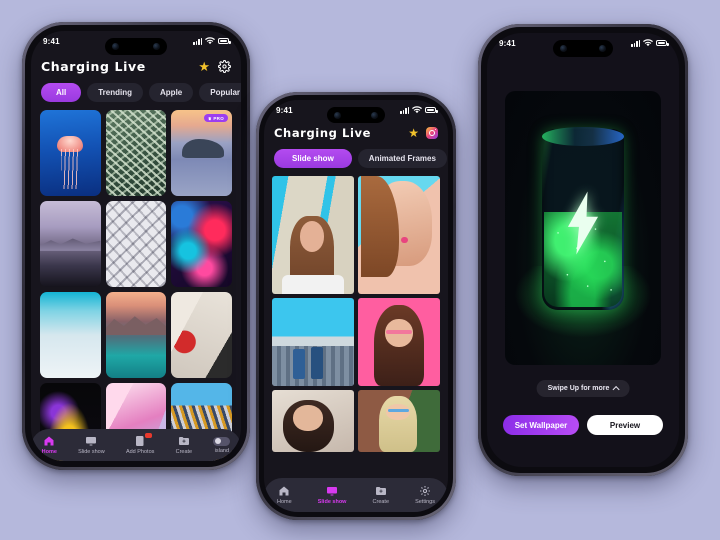  What do you see at coordinates (402, 158) in the screenshot?
I see `tab-animated-frames: Animated Frames` at bounding box center [402, 158].